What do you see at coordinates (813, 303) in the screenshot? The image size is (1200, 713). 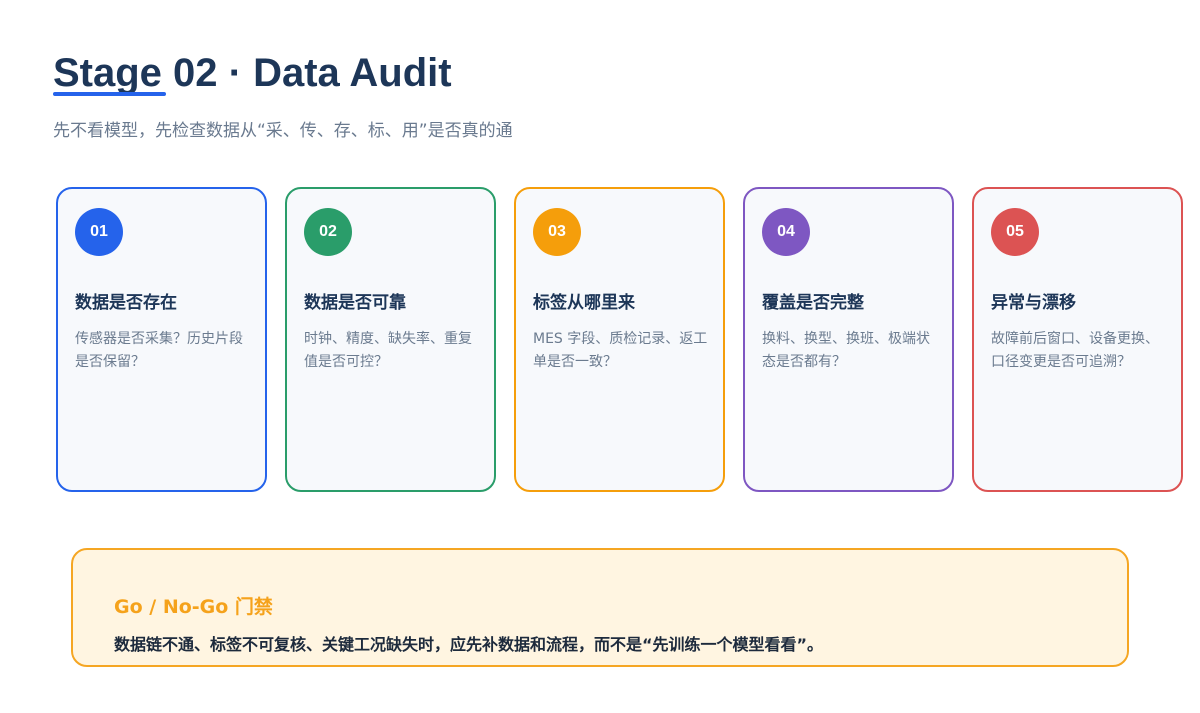 I see `card-title: 覆盖是否完整` at bounding box center [813, 303].